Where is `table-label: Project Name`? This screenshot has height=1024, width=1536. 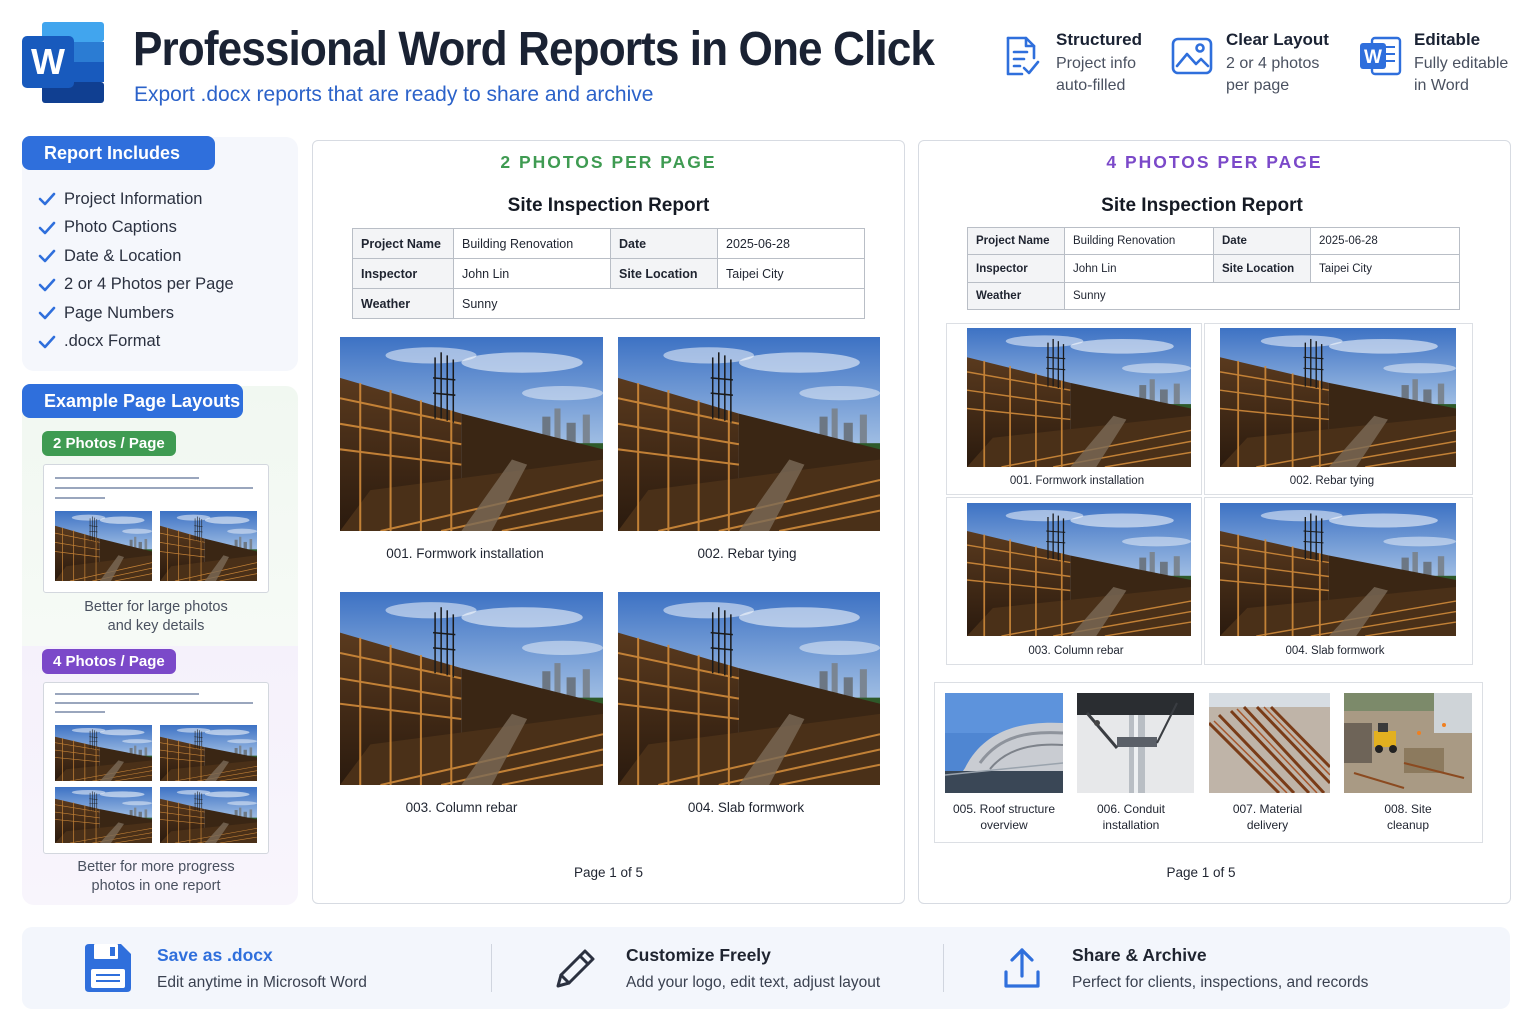
table-label: Project Name is located at coordinates (1016, 241).